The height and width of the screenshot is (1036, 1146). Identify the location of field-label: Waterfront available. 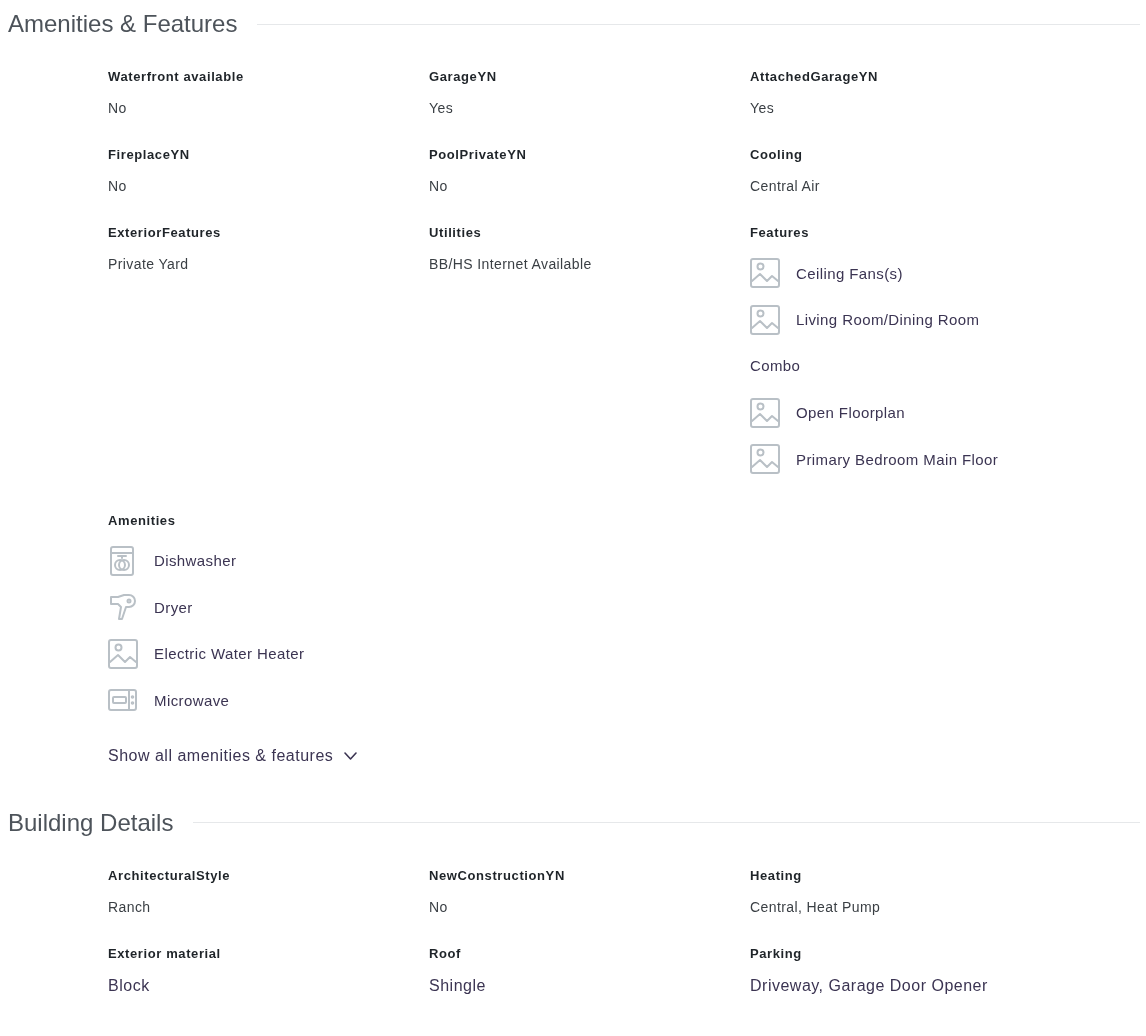
(176, 77).